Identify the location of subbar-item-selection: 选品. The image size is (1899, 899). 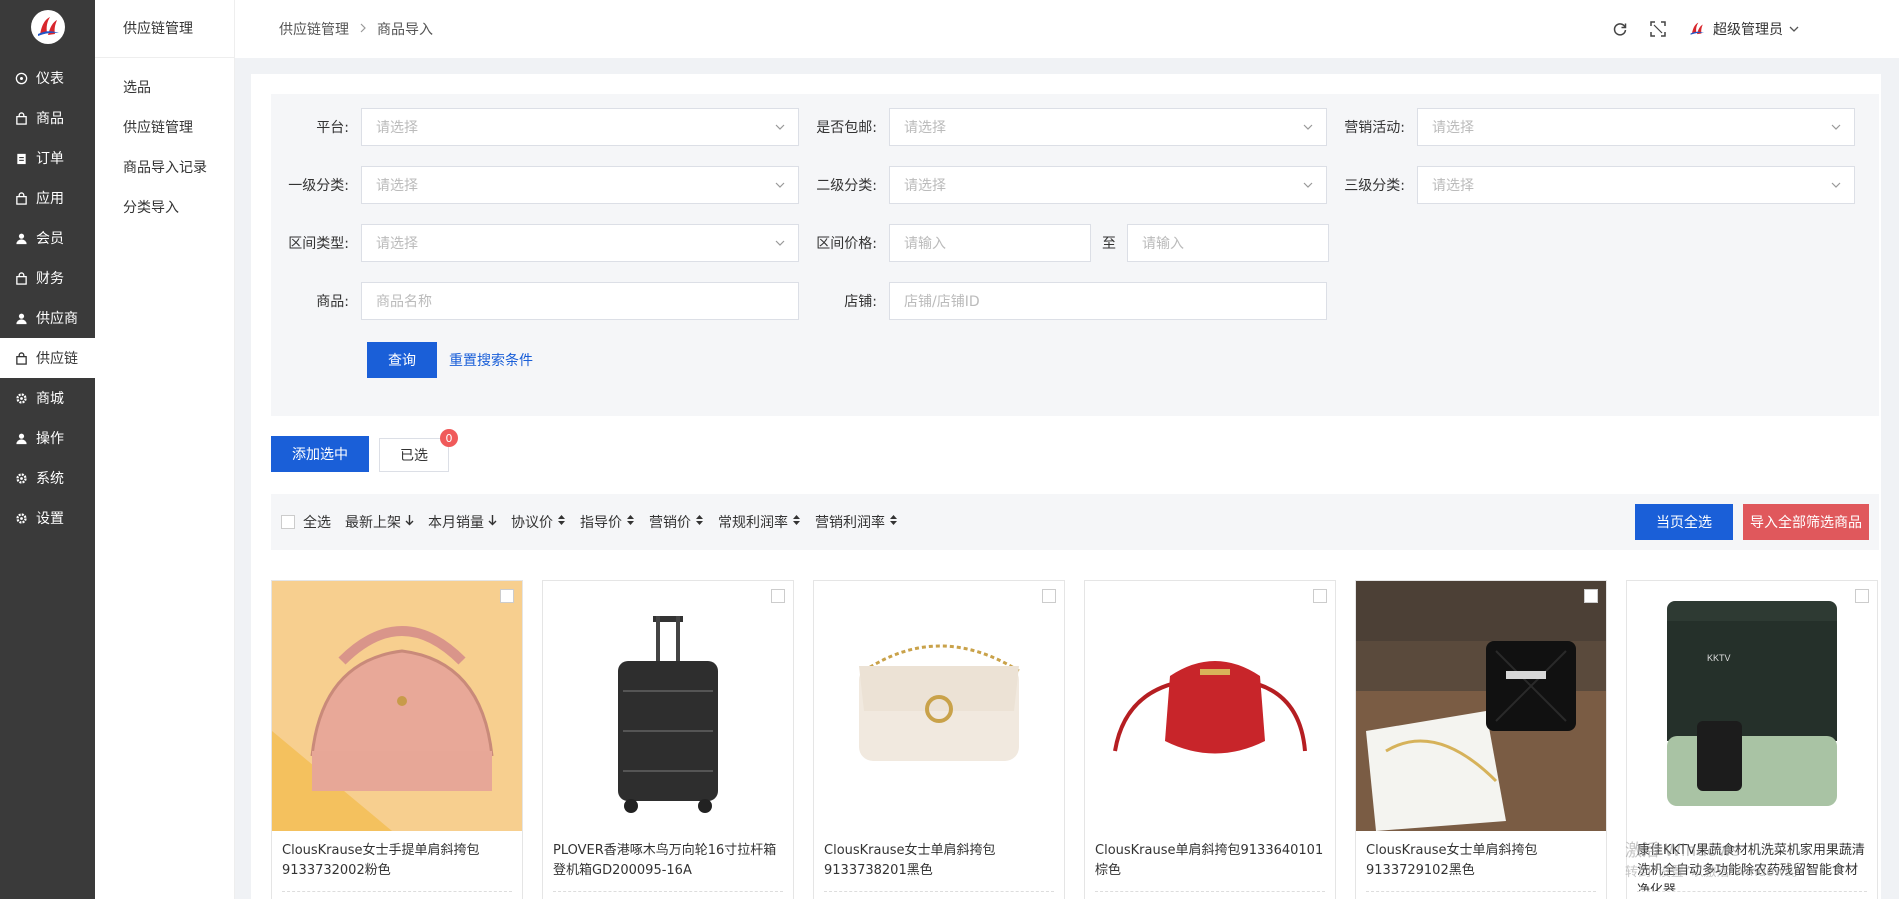
(164, 88).